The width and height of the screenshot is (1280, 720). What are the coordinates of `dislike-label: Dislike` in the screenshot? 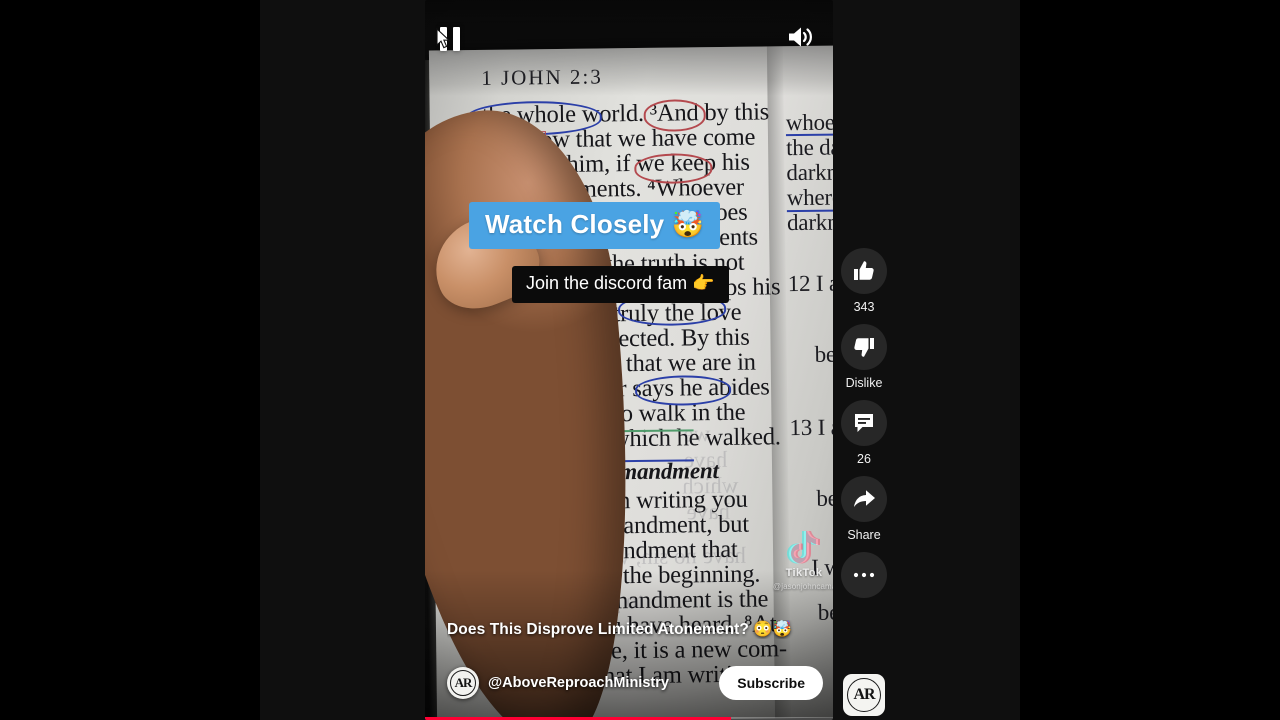 It's located at (864, 383).